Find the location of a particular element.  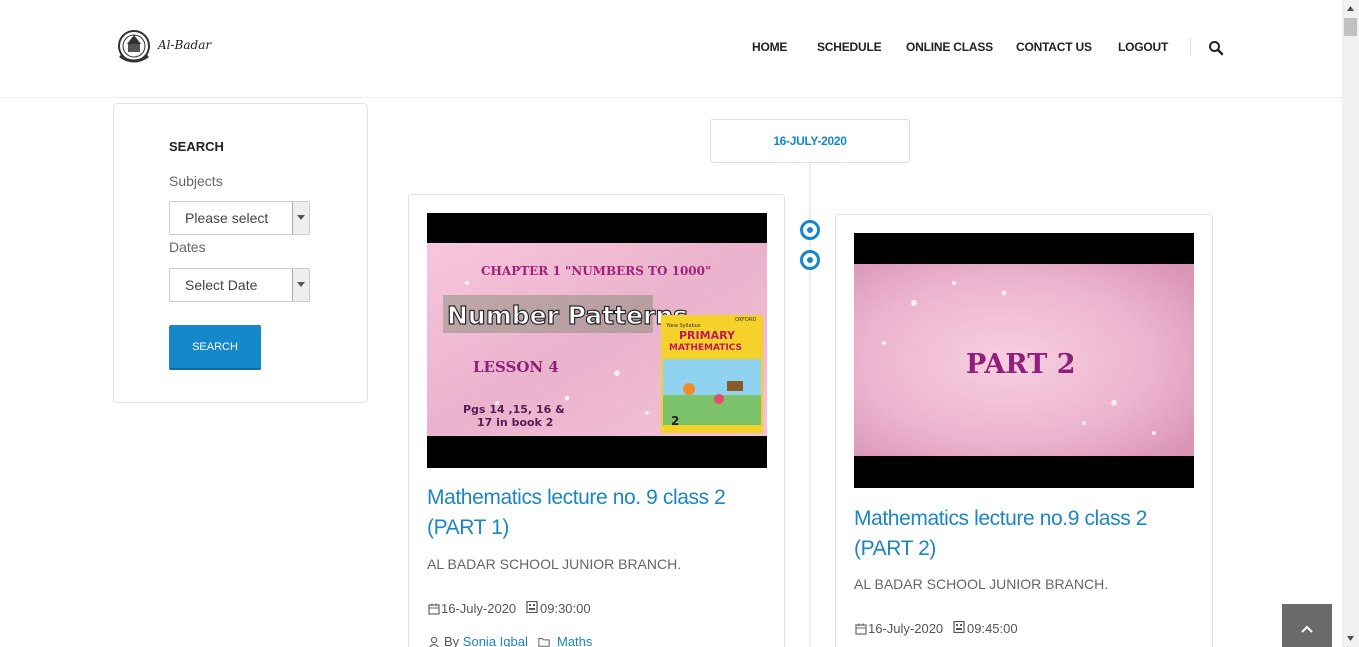

thumb-pages-line-2: 17 in book 2 is located at coordinates (515, 422).